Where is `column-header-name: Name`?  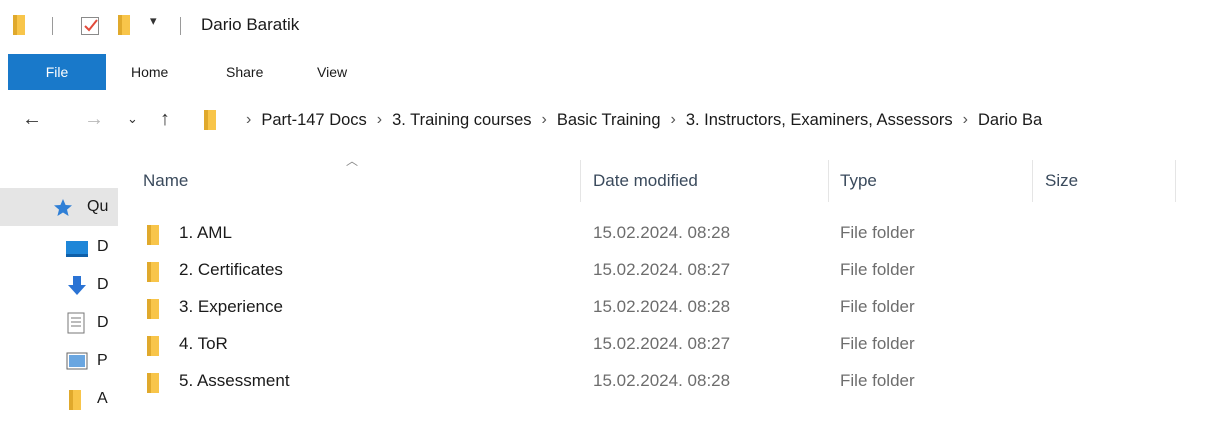
column-header-name: Name is located at coordinates (165, 181).